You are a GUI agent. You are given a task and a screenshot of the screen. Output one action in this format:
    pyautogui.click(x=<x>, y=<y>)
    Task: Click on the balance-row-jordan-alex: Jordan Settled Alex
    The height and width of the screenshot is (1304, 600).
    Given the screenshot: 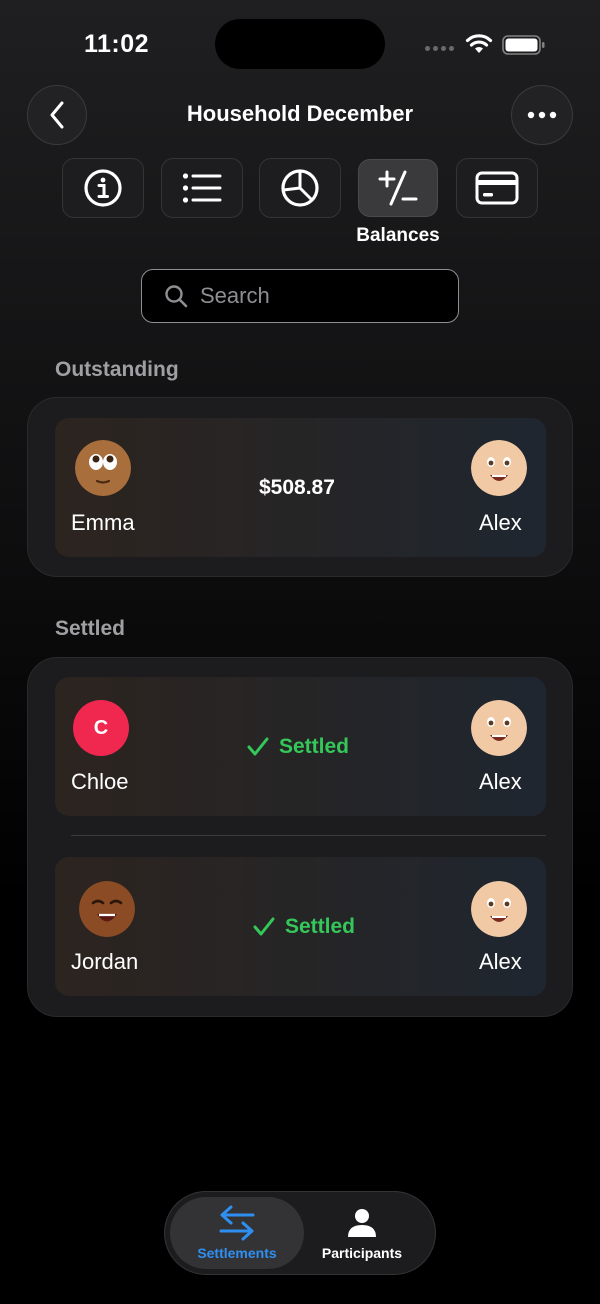 What is the action you would take?
    pyautogui.click(x=300, y=926)
    